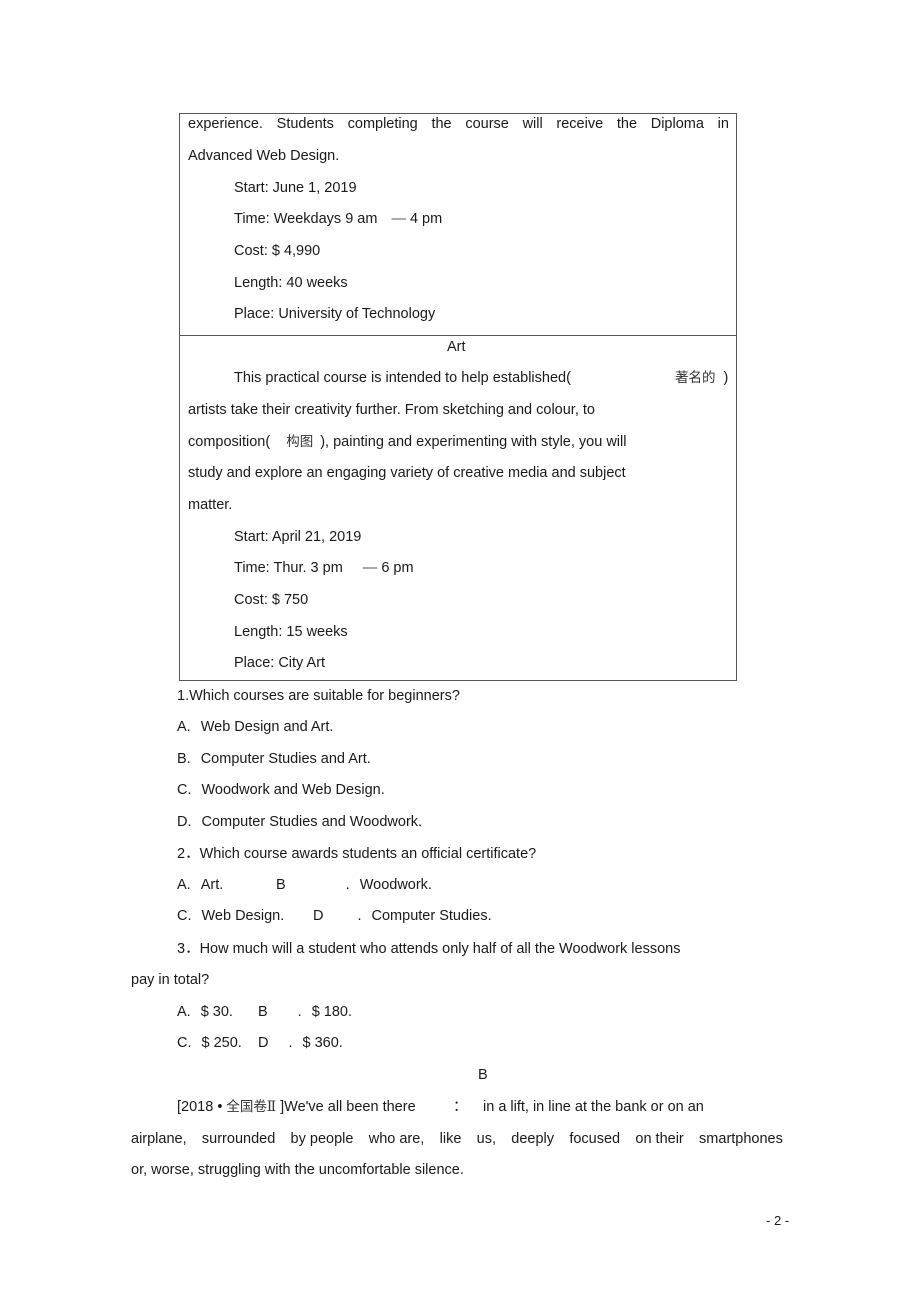 The image size is (920, 1303). I want to click on option-text: Woodwork., so click(395, 885).